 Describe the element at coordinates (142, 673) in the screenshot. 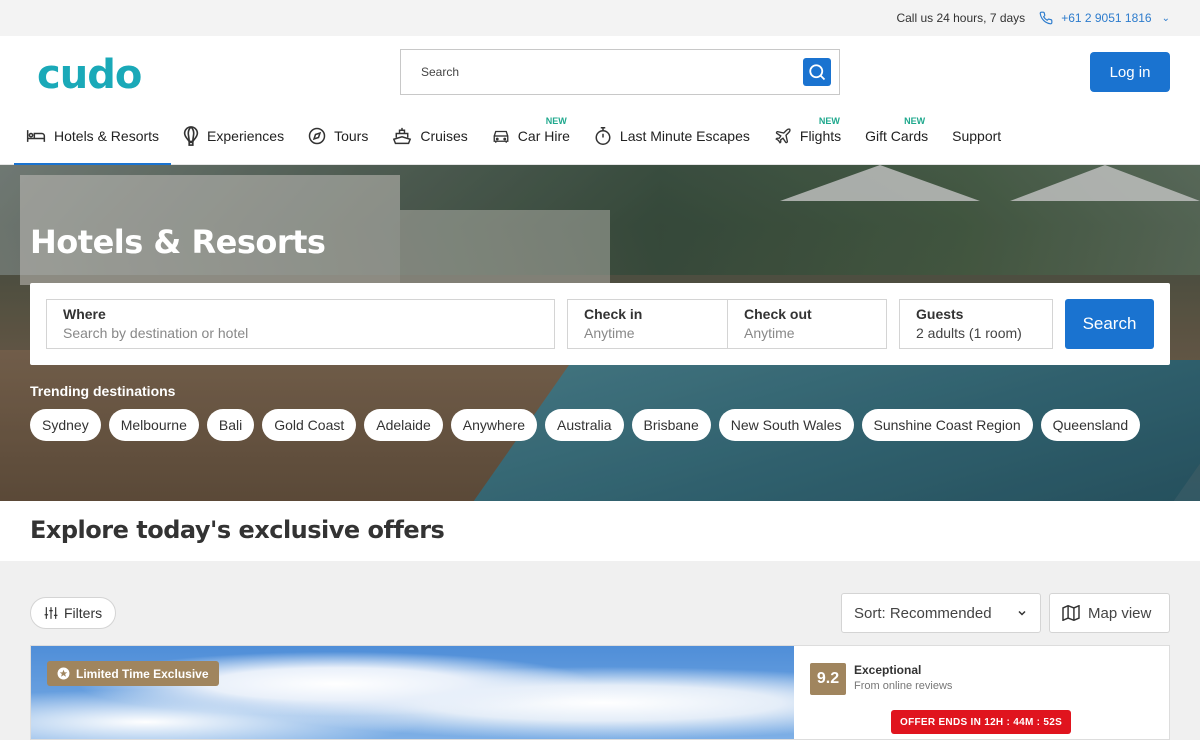

I see `limited-time-label: Limited Time Exclusive` at that location.